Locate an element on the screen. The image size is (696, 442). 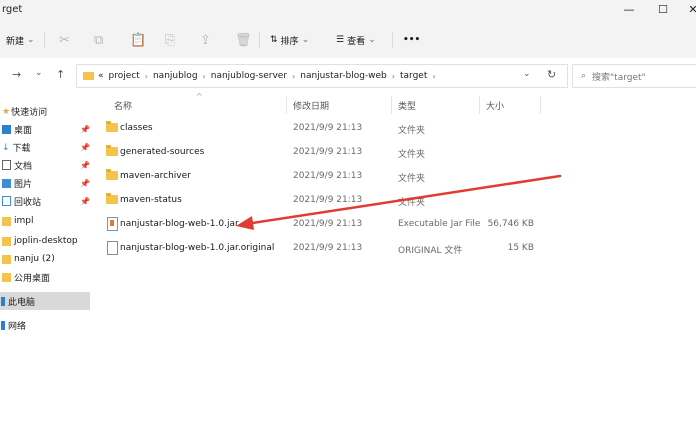
new-button: 新建 ⌄ is located at coordinates (20, 40).